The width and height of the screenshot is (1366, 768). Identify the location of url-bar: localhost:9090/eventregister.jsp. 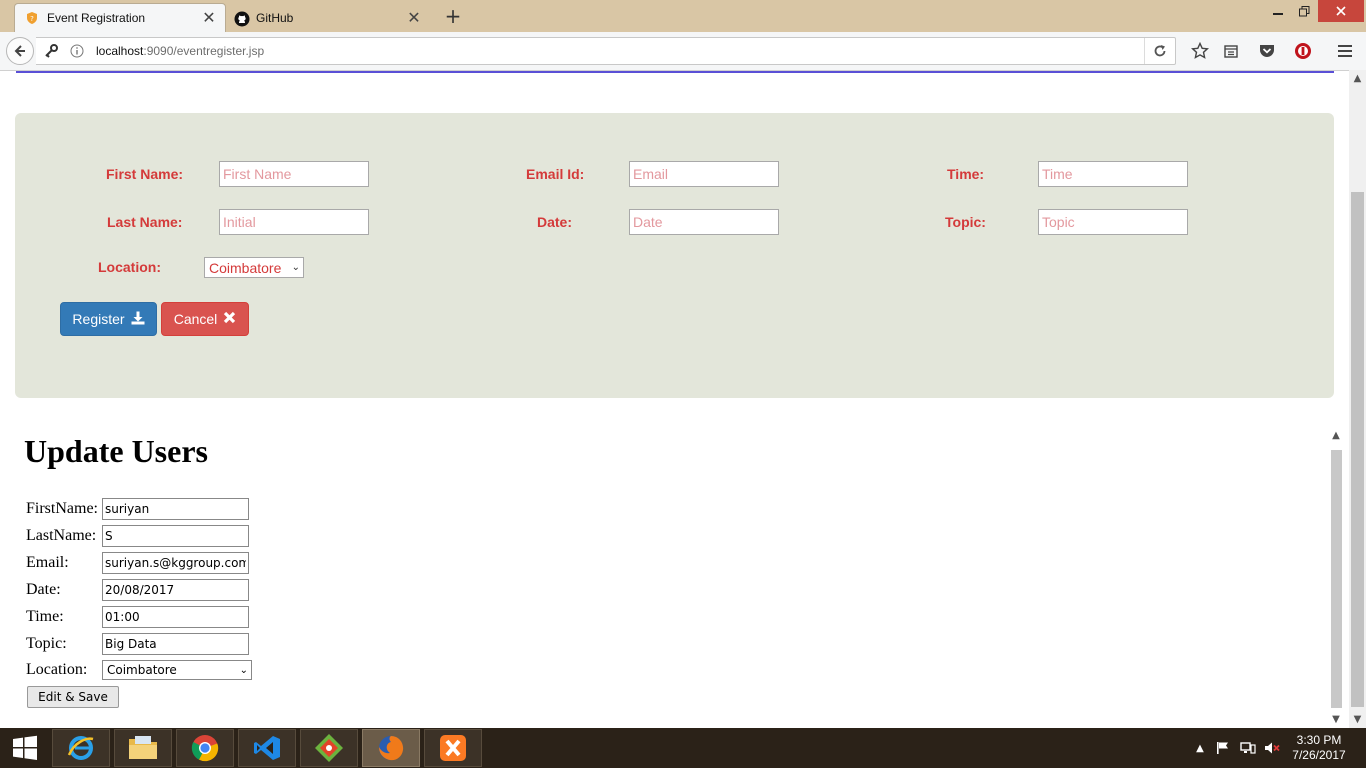
(606, 51).